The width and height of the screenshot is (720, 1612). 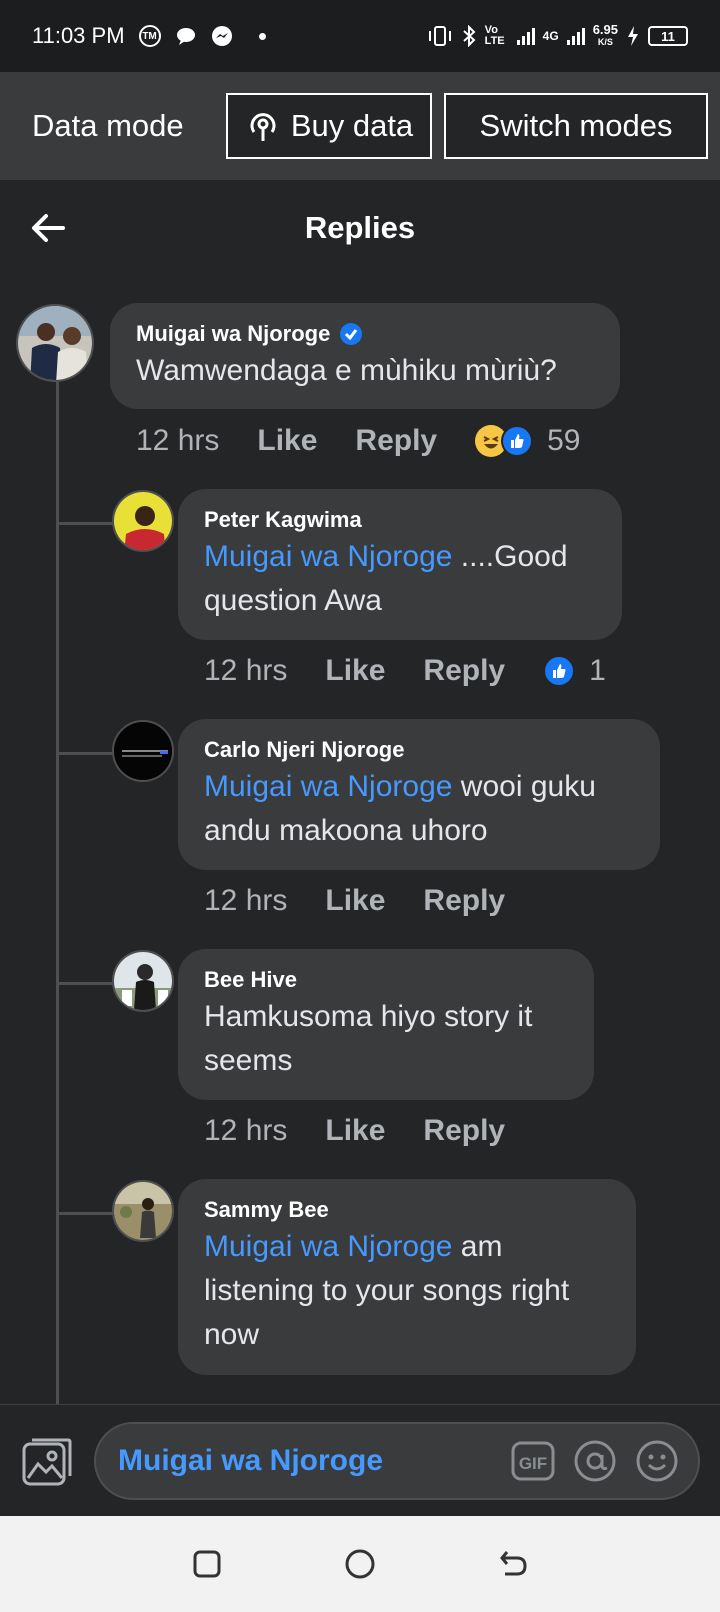 I want to click on buy-data-button: Buy data, so click(x=329, y=126).